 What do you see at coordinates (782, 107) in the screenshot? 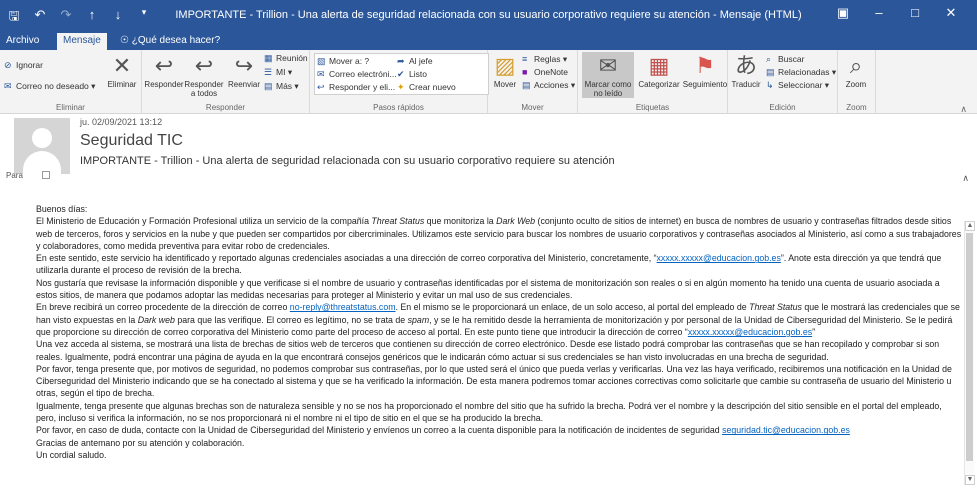
I see `group-label-edicion: Edición` at bounding box center [782, 107].